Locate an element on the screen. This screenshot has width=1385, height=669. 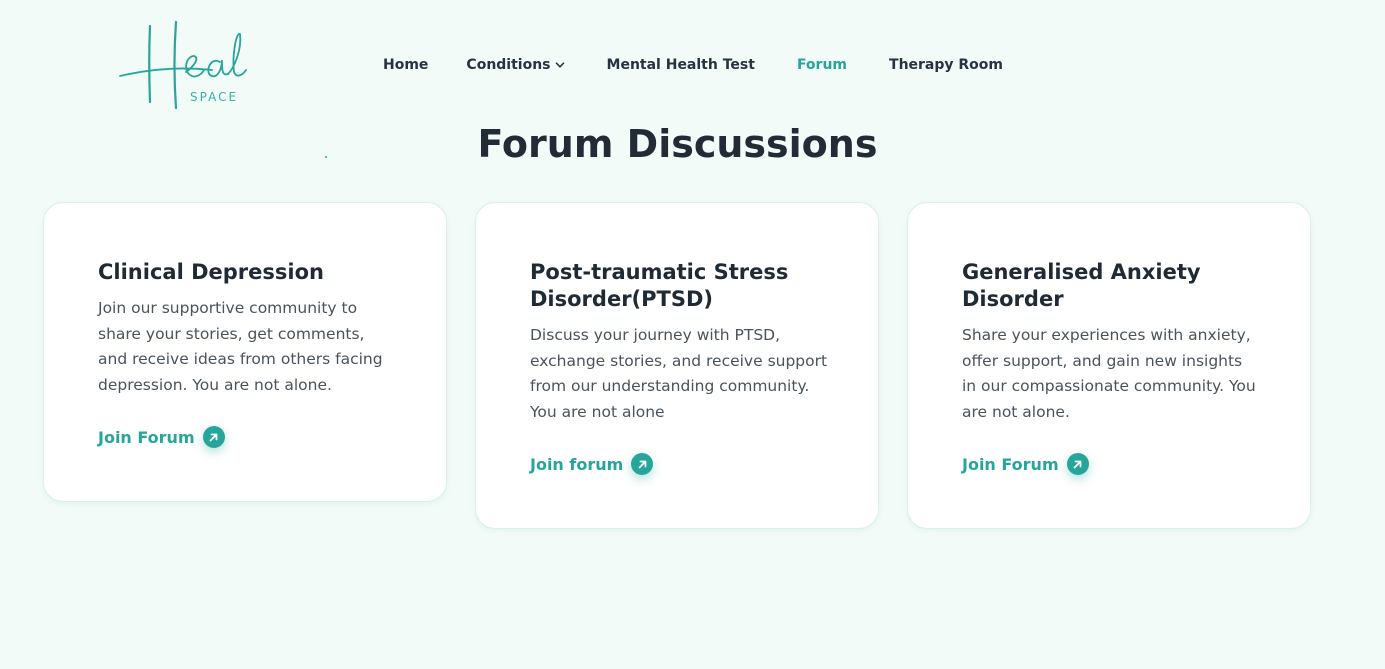
nav-item-home: Home is located at coordinates (405, 65).